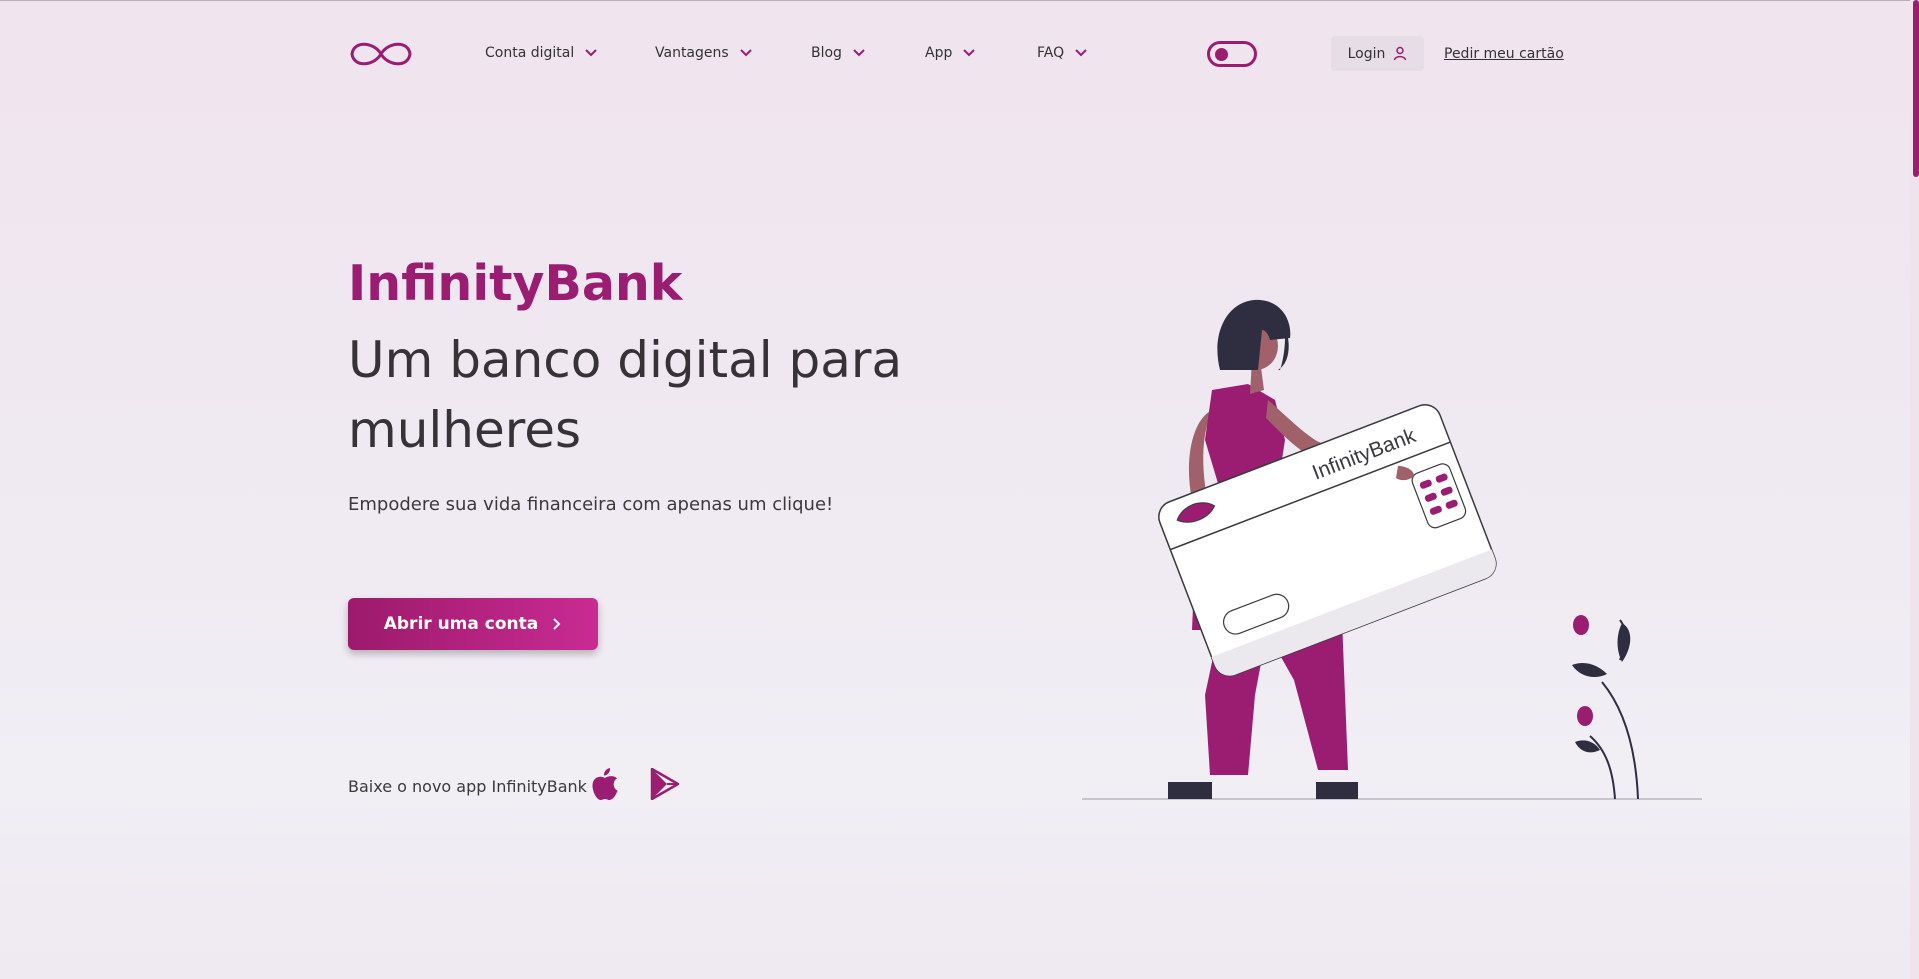  I want to click on scrollbar-thumb, so click(1916, 88).